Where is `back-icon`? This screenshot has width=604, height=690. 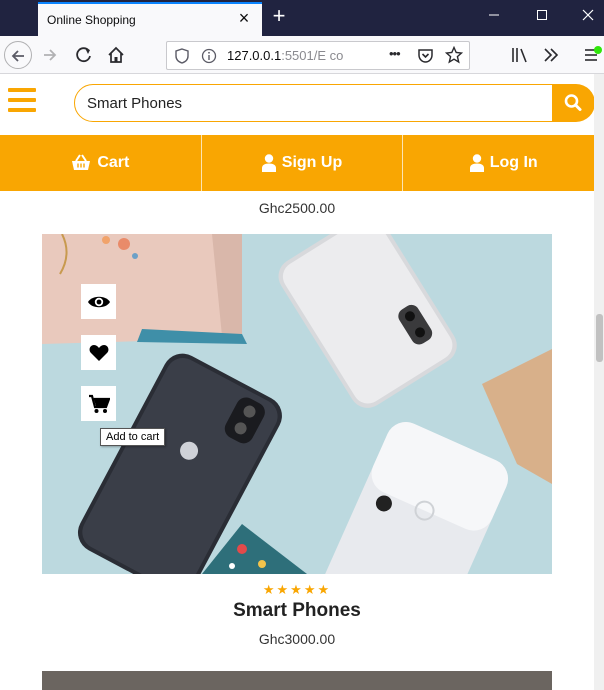 back-icon is located at coordinates (18, 55).